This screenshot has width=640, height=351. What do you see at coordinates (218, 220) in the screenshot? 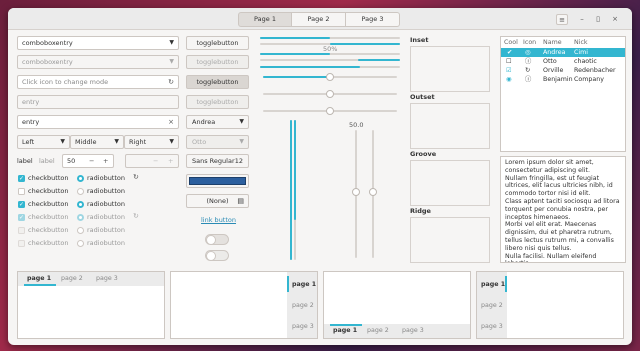
I see `link-button: link button` at bounding box center [218, 220].